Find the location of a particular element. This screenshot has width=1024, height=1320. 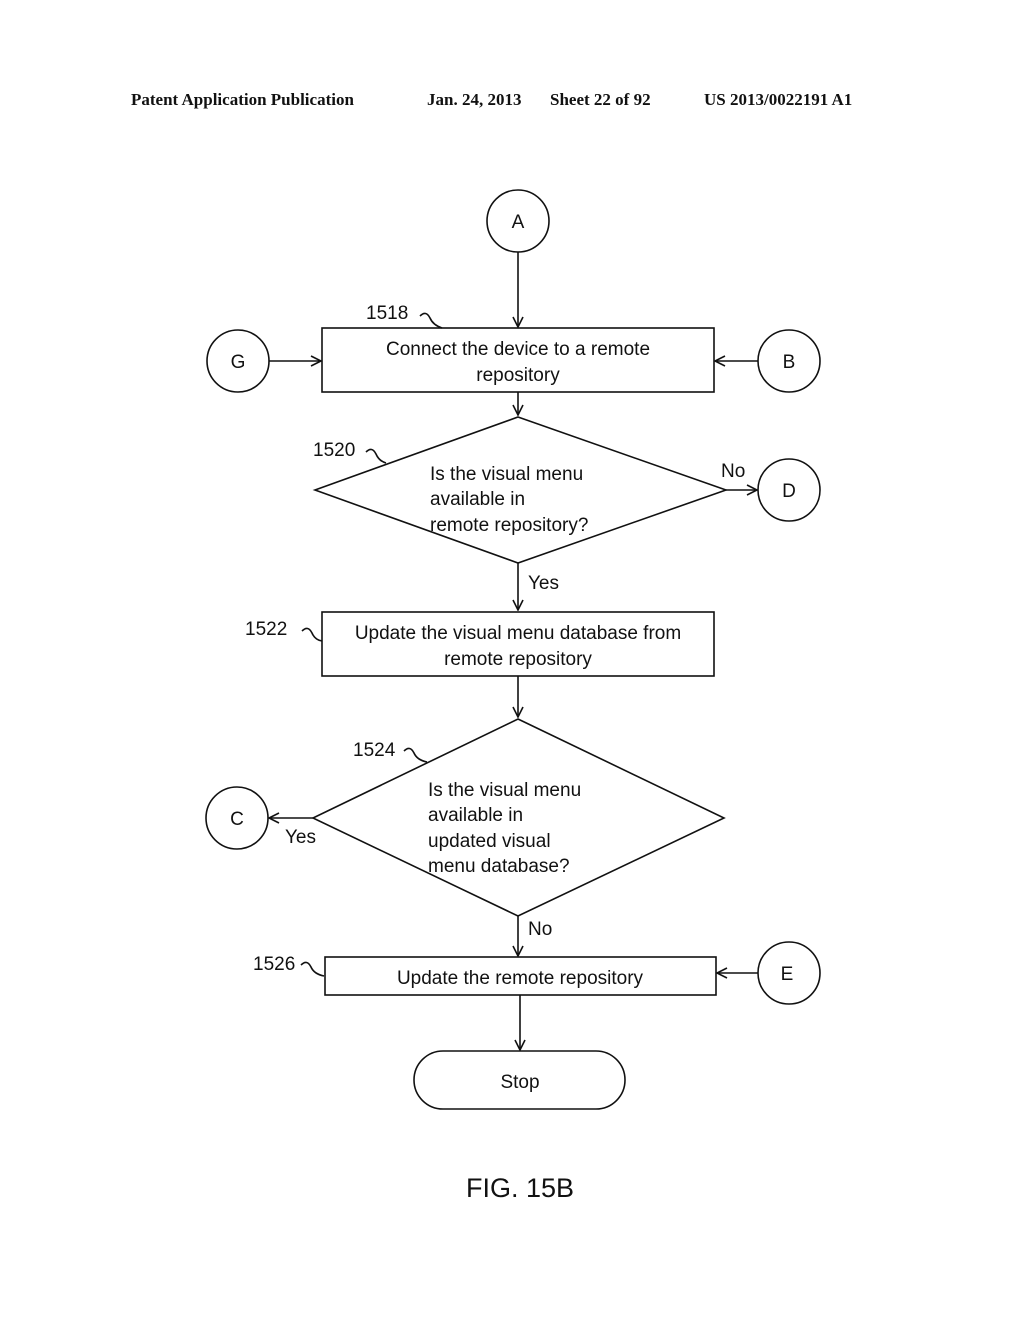

decision-1524-line-2: available in is located at coordinates (475, 815).